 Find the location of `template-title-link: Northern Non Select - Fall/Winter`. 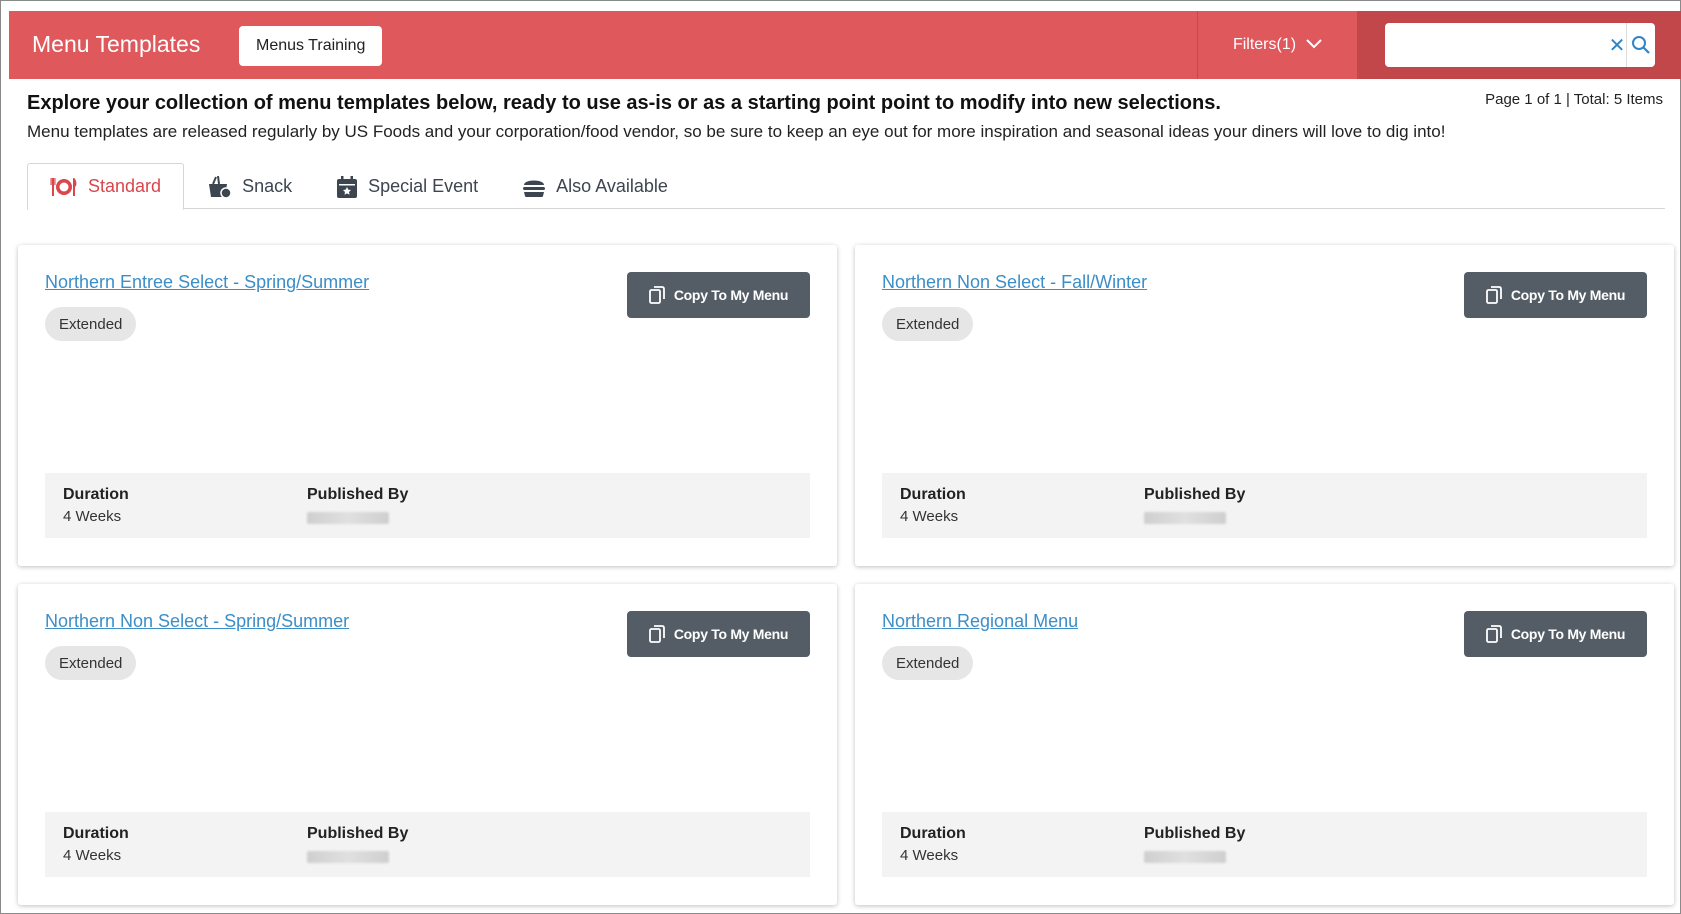

template-title-link: Northern Non Select - Fall/Winter is located at coordinates (1014, 282).